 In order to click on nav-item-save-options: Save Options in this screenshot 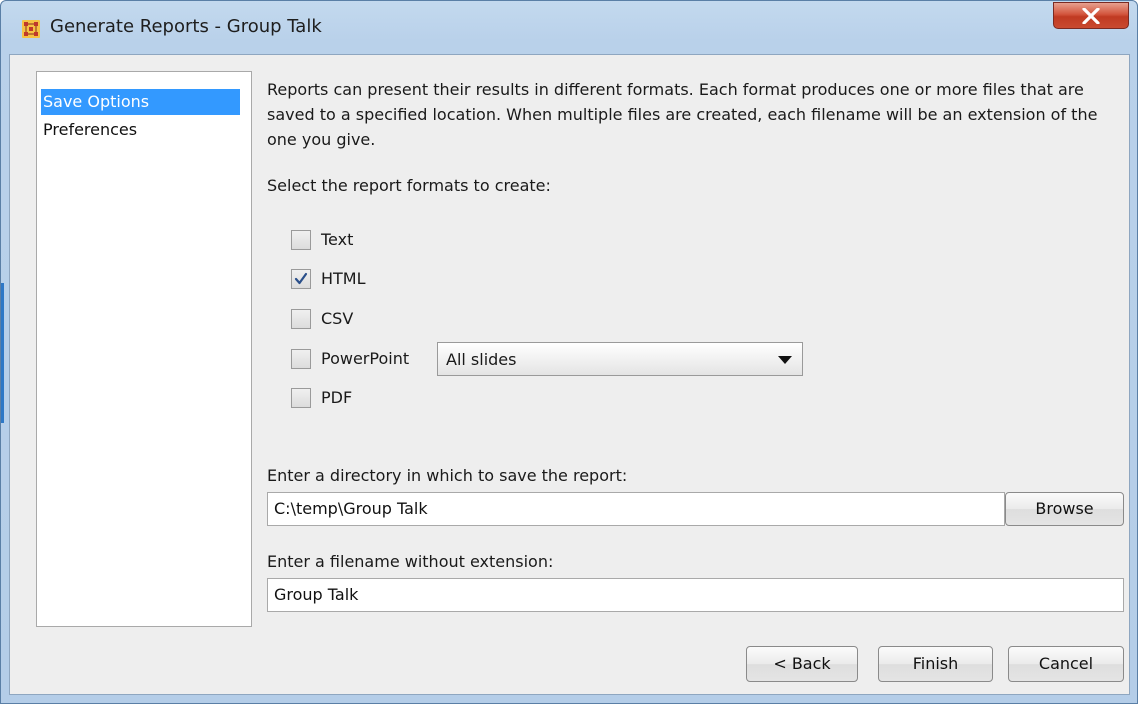, I will do `click(140, 102)`.